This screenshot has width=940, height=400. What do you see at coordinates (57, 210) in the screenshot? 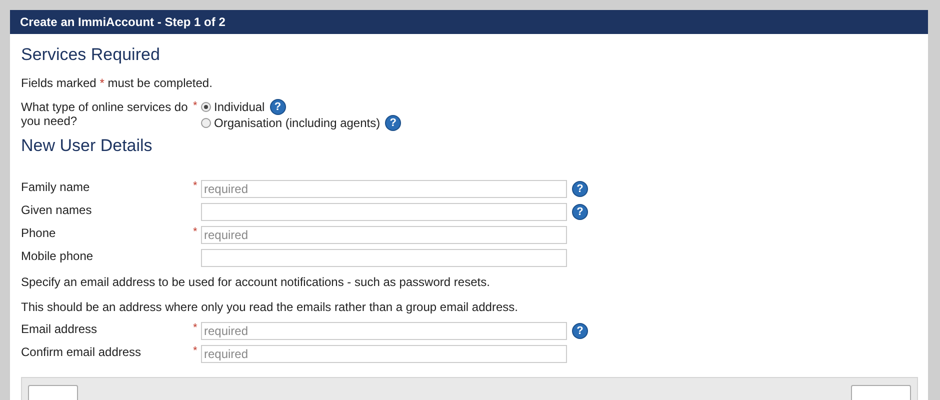
I see `field-label: Given names` at bounding box center [57, 210].